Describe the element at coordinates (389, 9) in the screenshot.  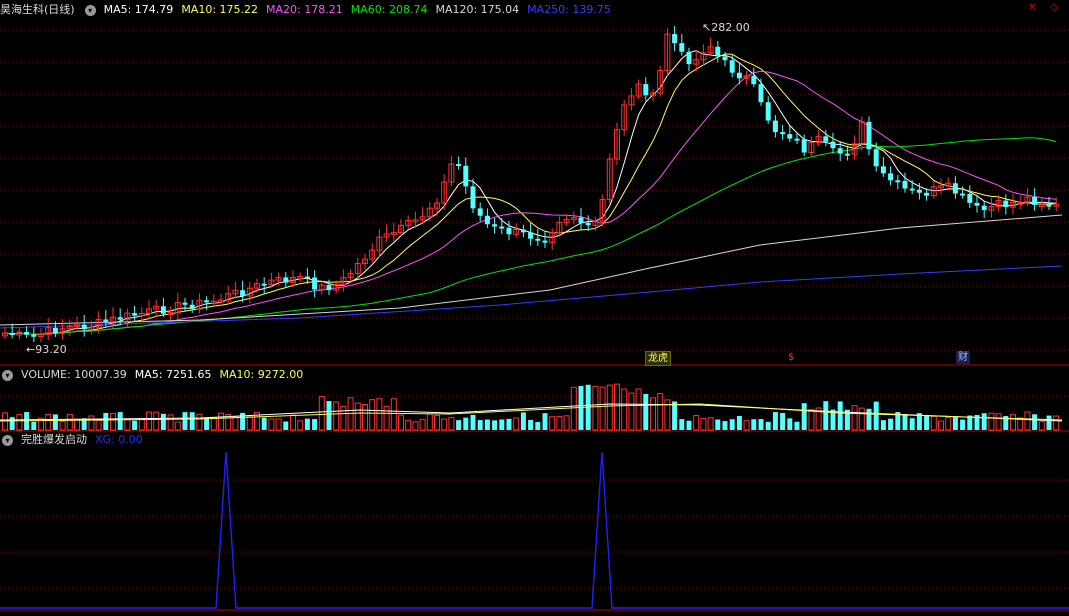
I see `indicator-ma60: MA60: 208.74` at that location.